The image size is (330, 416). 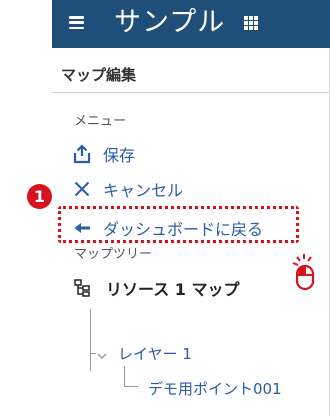 I want to click on save-button: 保存, so click(x=103, y=154).